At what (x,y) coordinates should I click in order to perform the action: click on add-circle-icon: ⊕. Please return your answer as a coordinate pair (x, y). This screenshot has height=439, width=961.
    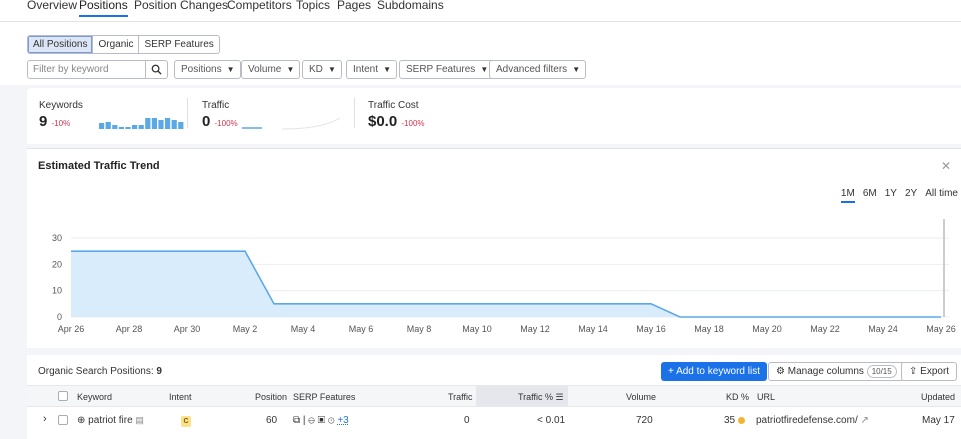
    Looking at the image, I should click on (81, 420).